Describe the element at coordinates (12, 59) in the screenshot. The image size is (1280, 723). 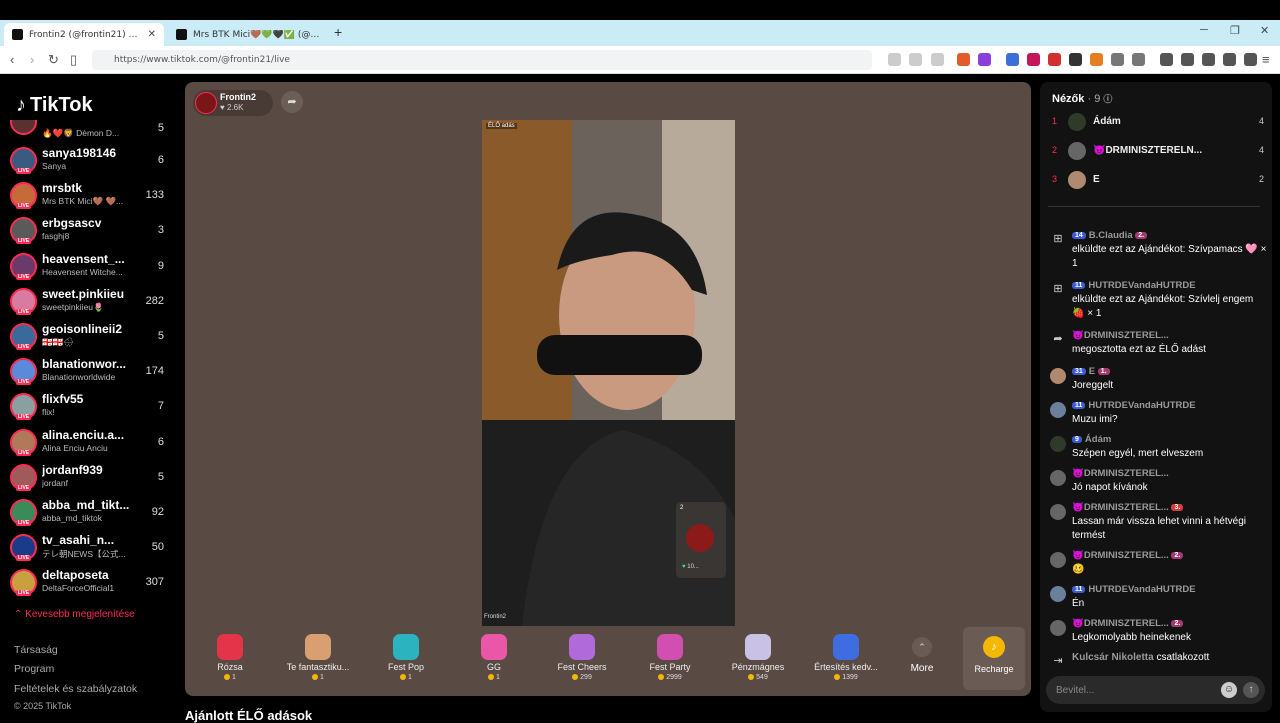
I see `back-icon: ‹` at that location.